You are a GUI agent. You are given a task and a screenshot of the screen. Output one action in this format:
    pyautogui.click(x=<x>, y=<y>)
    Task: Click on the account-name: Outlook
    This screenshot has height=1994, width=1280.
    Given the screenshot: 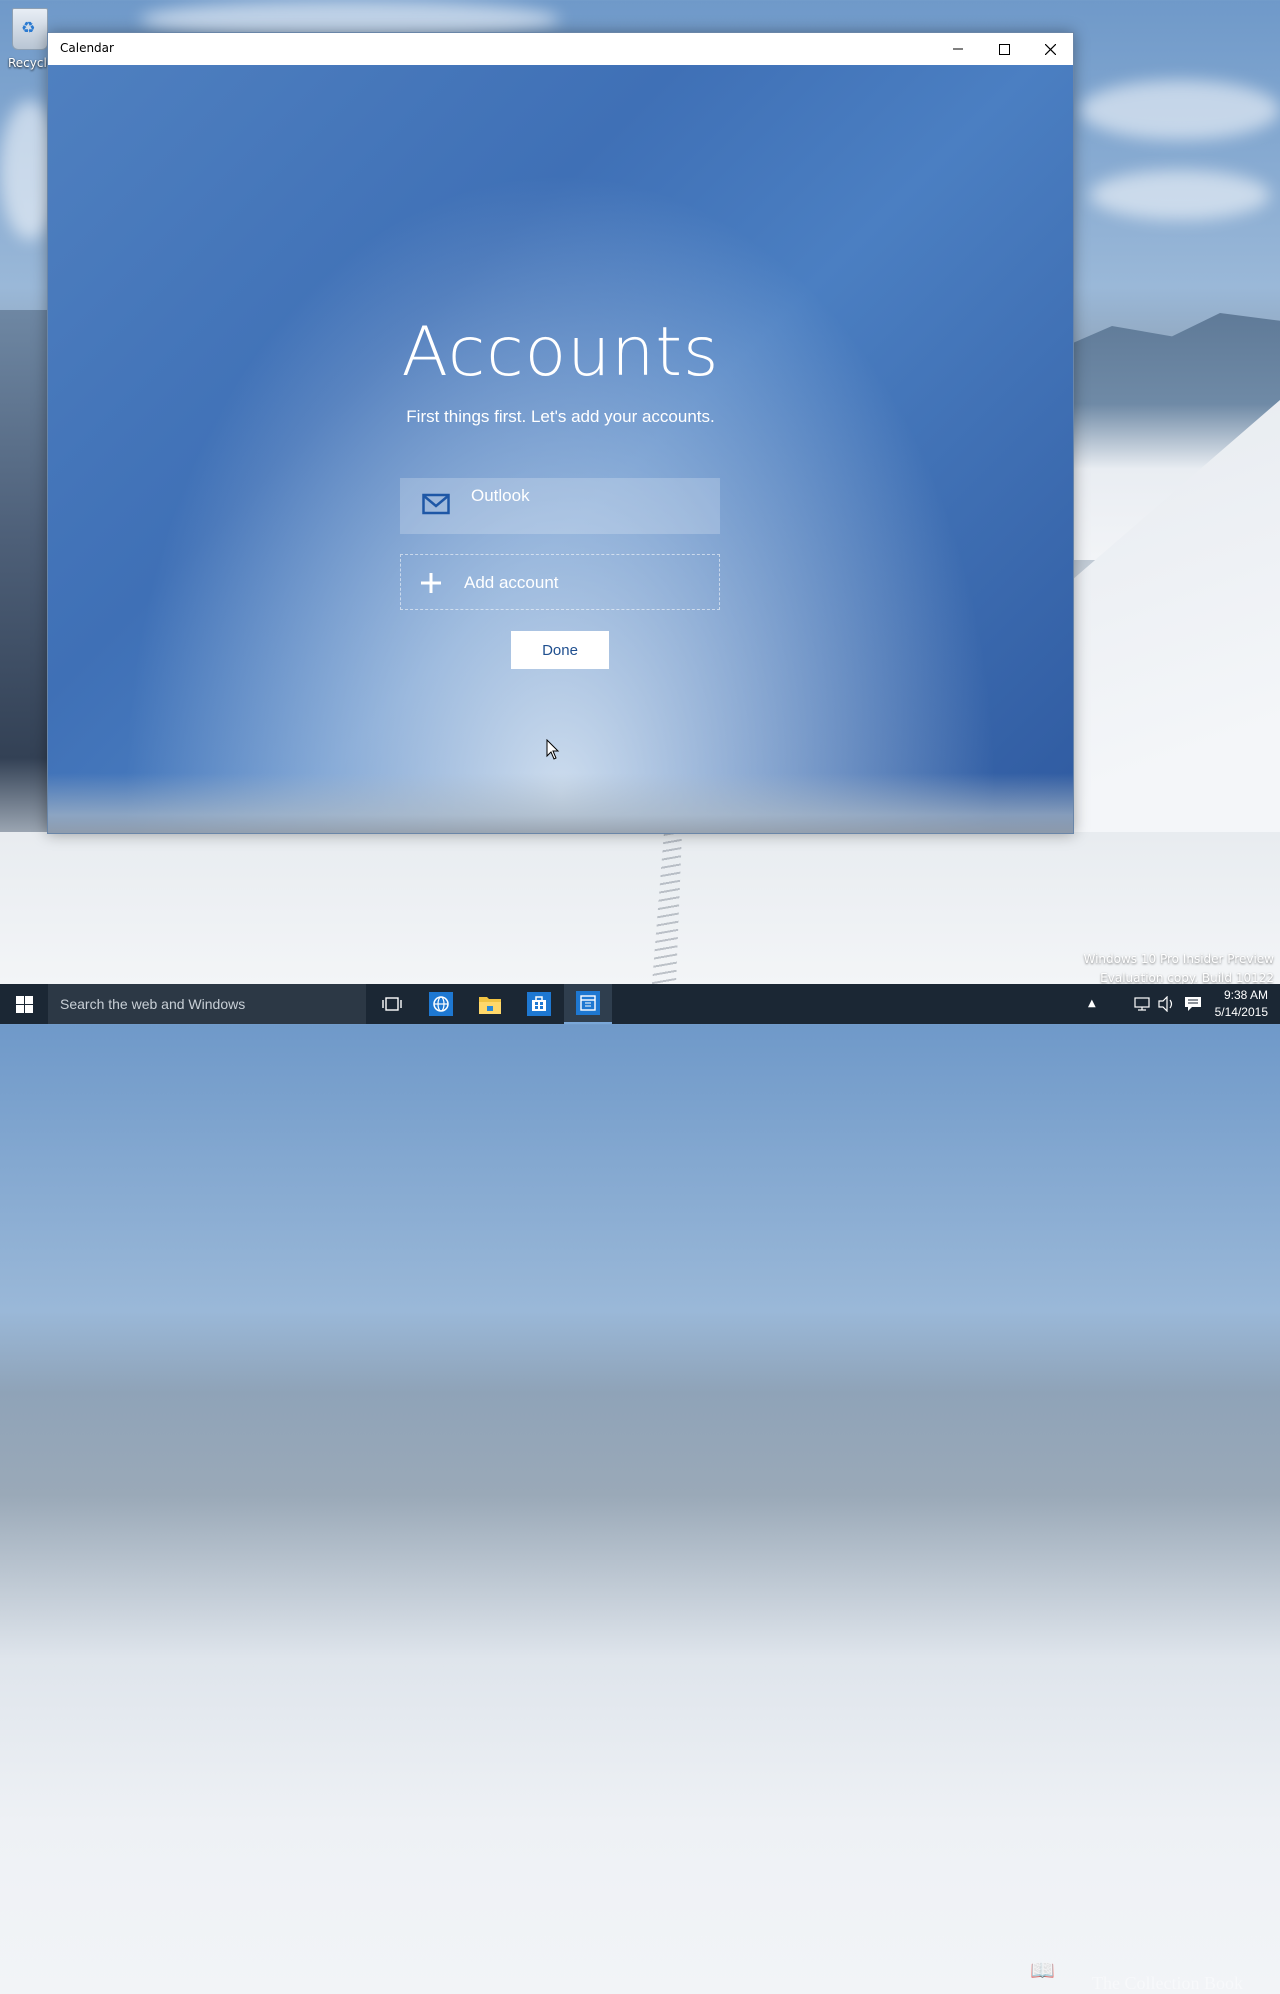 What is the action you would take?
    pyautogui.click(x=500, y=495)
    